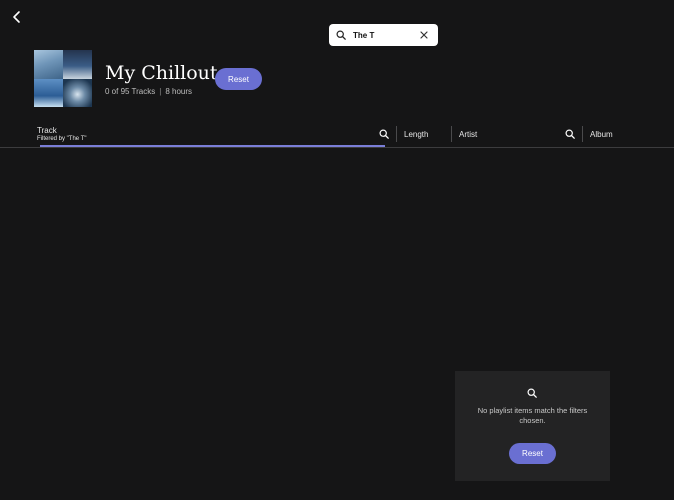  What do you see at coordinates (130, 91) in the screenshot?
I see `track-count: 0 of 95 Tracks` at bounding box center [130, 91].